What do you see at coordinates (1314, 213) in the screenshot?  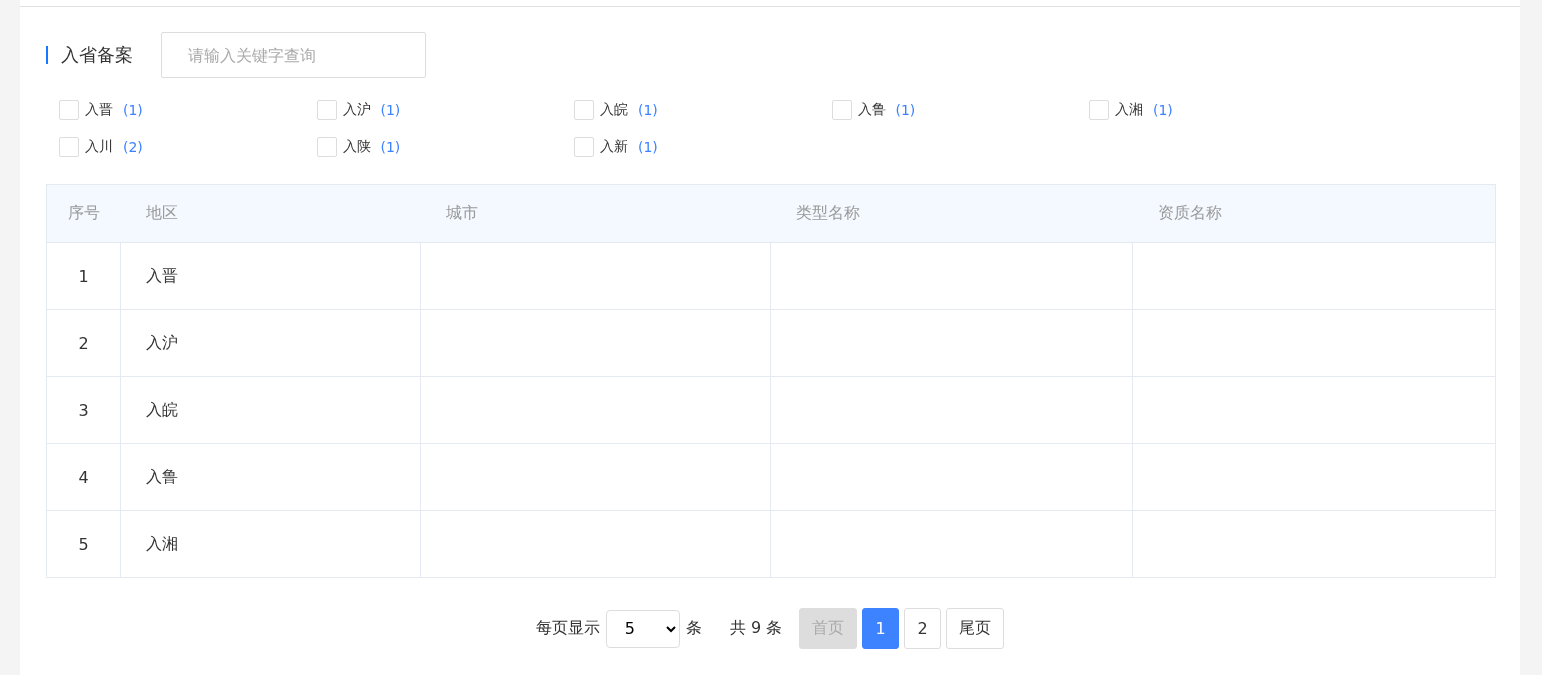 I see `column-header: 资质名称` at bounding box center [1314, 213].